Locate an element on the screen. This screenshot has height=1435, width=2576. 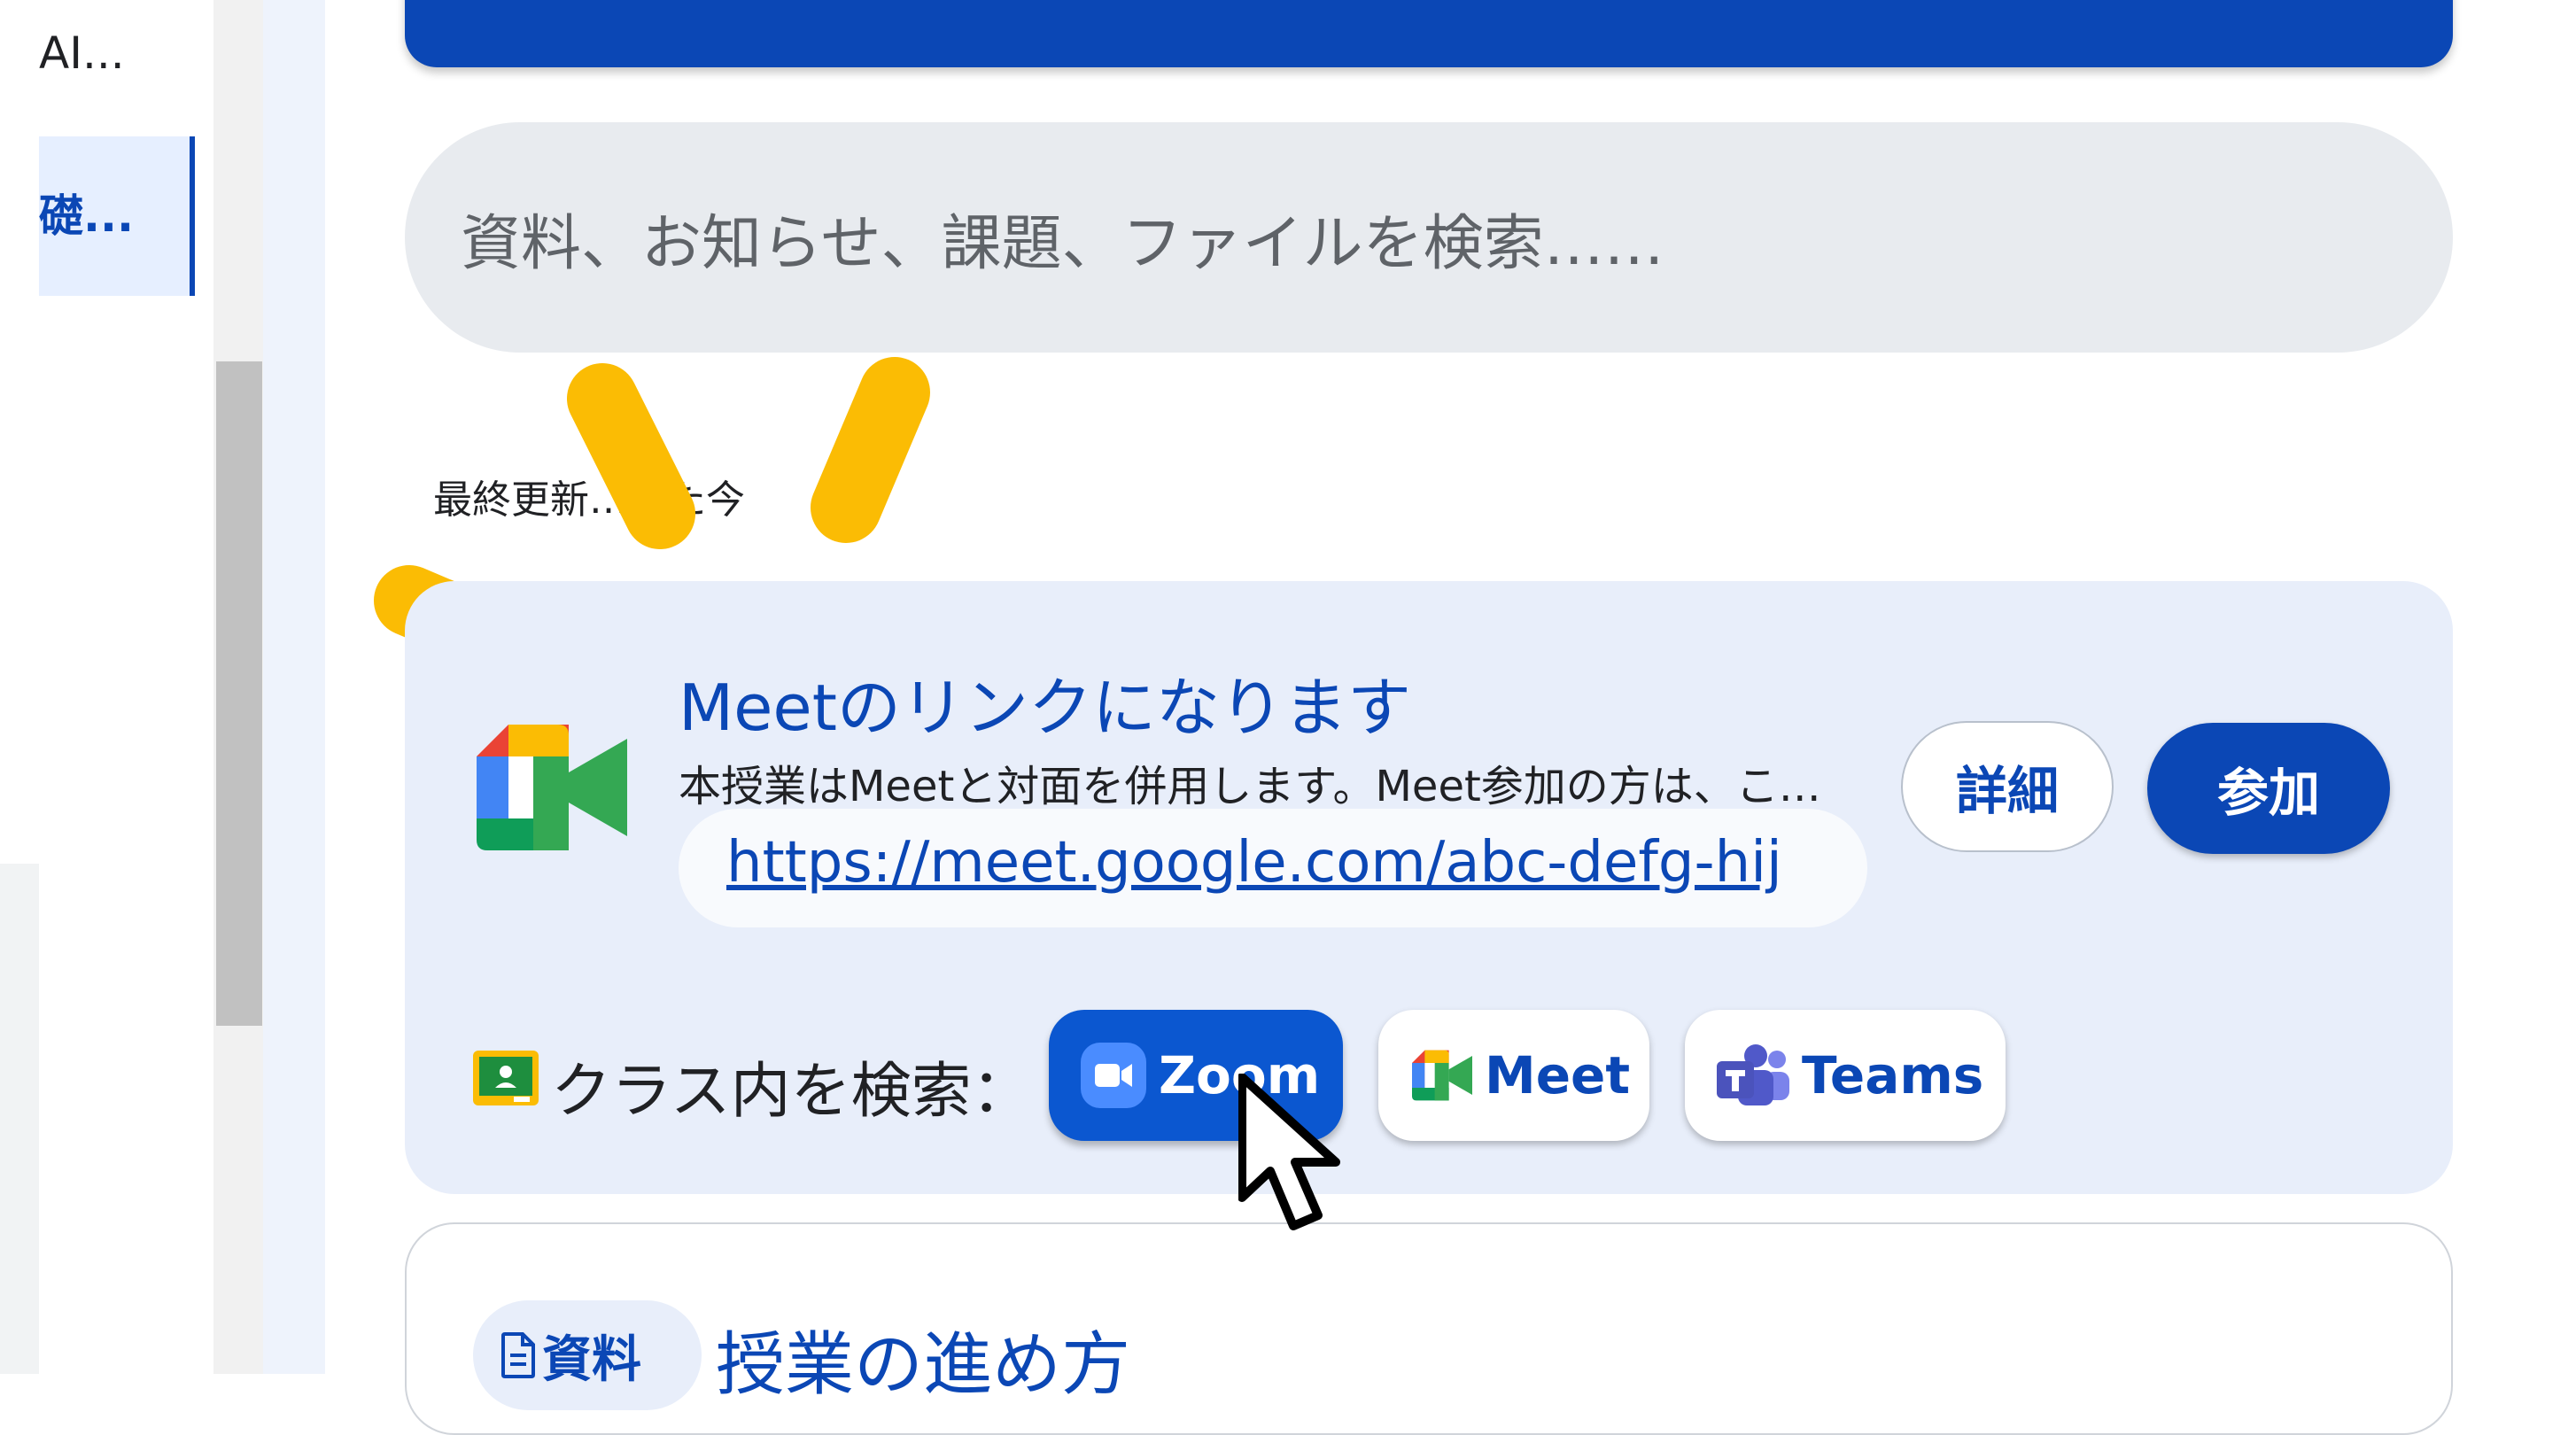
teams-search-button: Teams is located at coordinates (1845, 1076).